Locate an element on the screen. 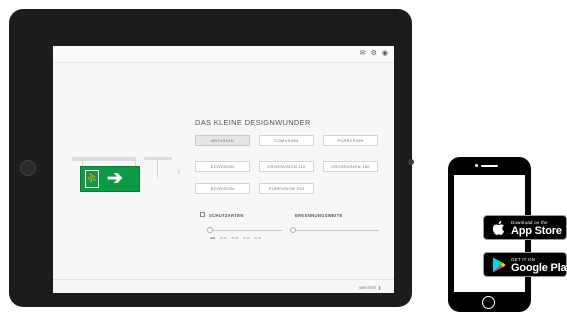 This screenshot has width=567, height=316. exit-sign: ⛹ ➔ is located at coordinates (110, 179).